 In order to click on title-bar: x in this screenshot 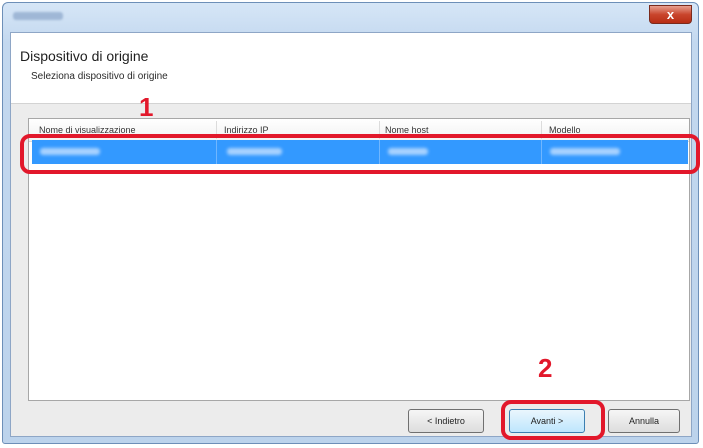, I will do `click(350, 17)`.